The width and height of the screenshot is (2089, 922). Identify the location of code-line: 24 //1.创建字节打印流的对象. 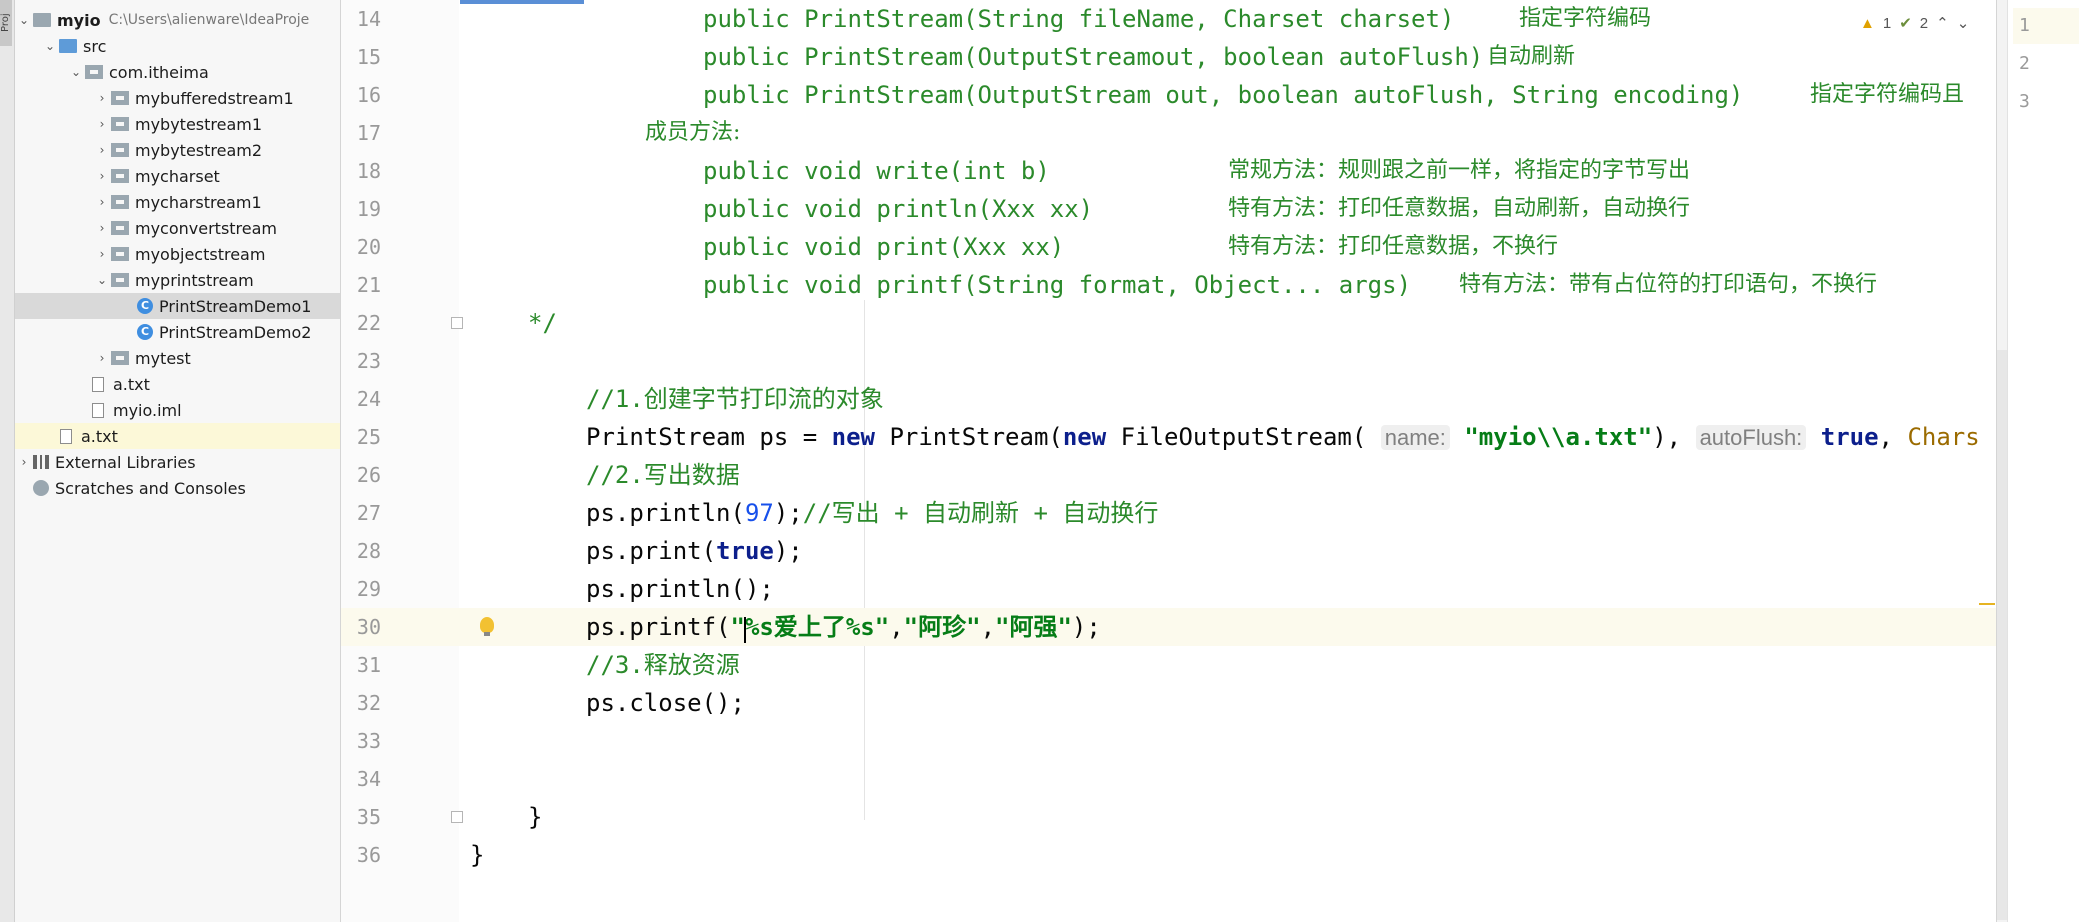
(1168, 399).